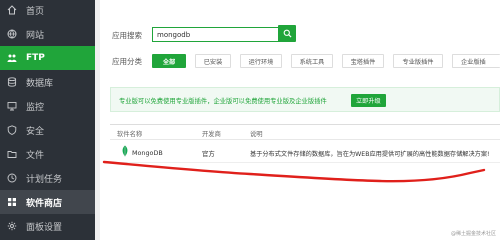  I want to click on search-button, so click(287, 33).